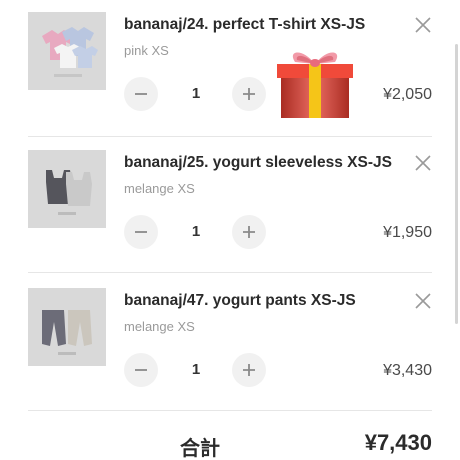 The width and height of the screenshot is (460, 460). Describe the element at coordinates (146, 50) in the screenshot. I see `product-variant: pink XS` at that location.